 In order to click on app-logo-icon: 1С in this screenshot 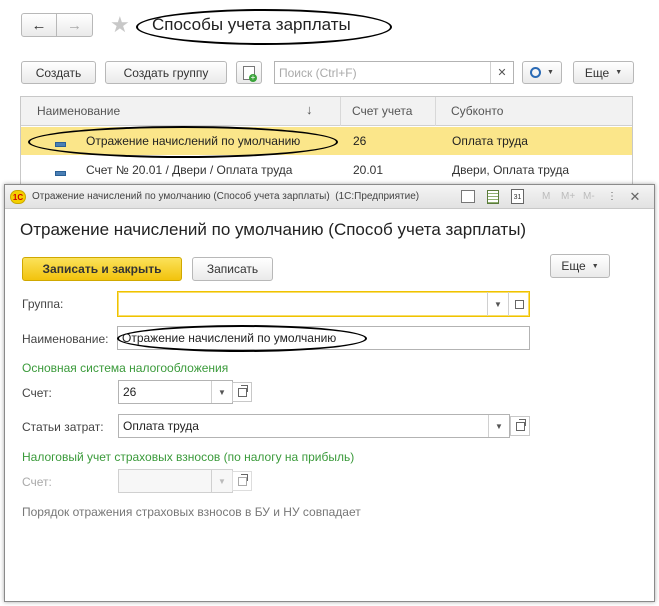, I will do `click(18, 197)`.